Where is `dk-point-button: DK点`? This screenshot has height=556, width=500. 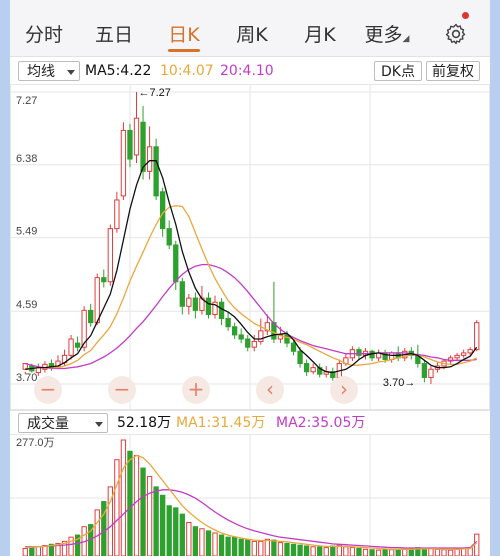
dk-point-button: DK点 is located at coordinates (398, 71).